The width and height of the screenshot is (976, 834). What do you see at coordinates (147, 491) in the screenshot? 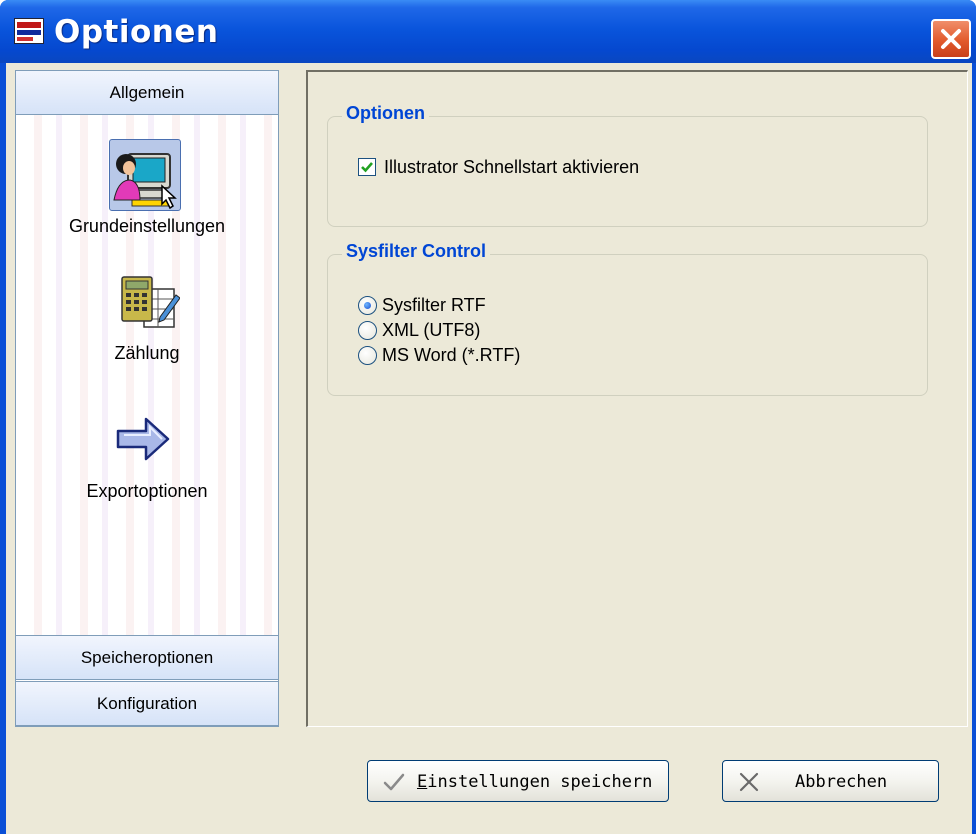
I see `nav-item-label: Exportoptionen` at bounding box center [147, 491].